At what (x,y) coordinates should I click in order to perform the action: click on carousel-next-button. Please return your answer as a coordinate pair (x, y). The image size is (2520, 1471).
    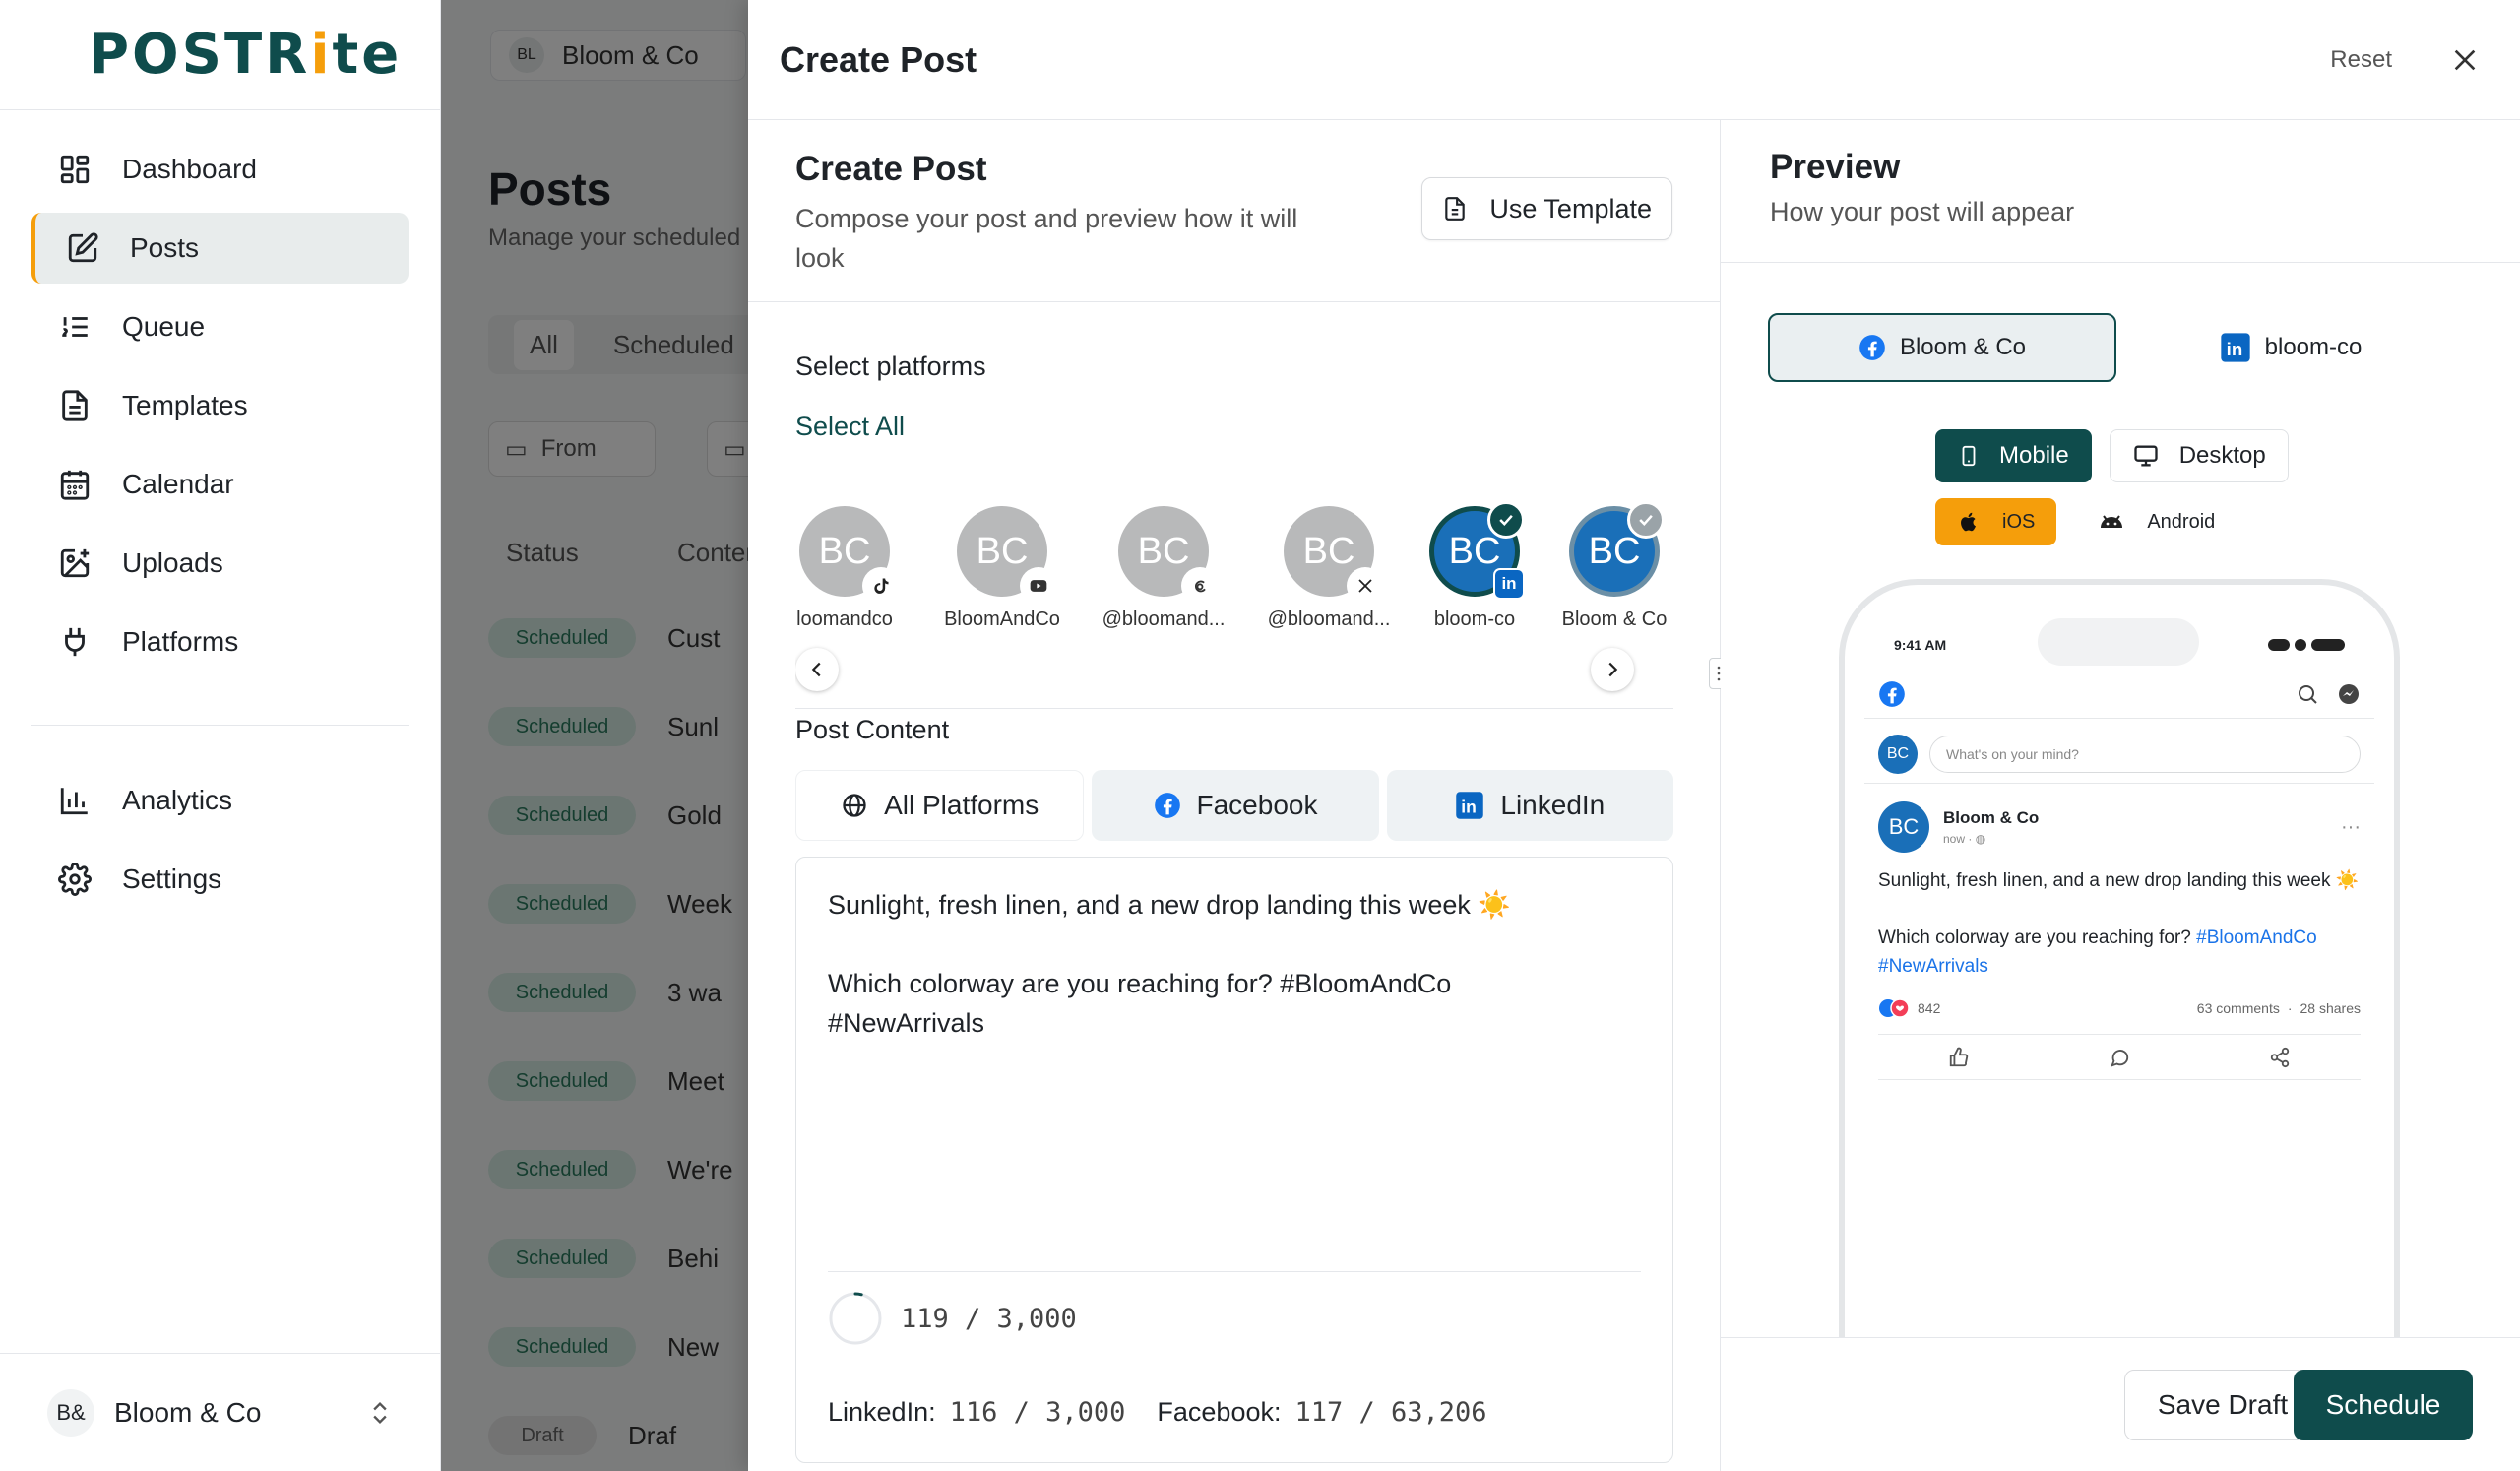
    Looking at the image, I should click on (1612, 669).